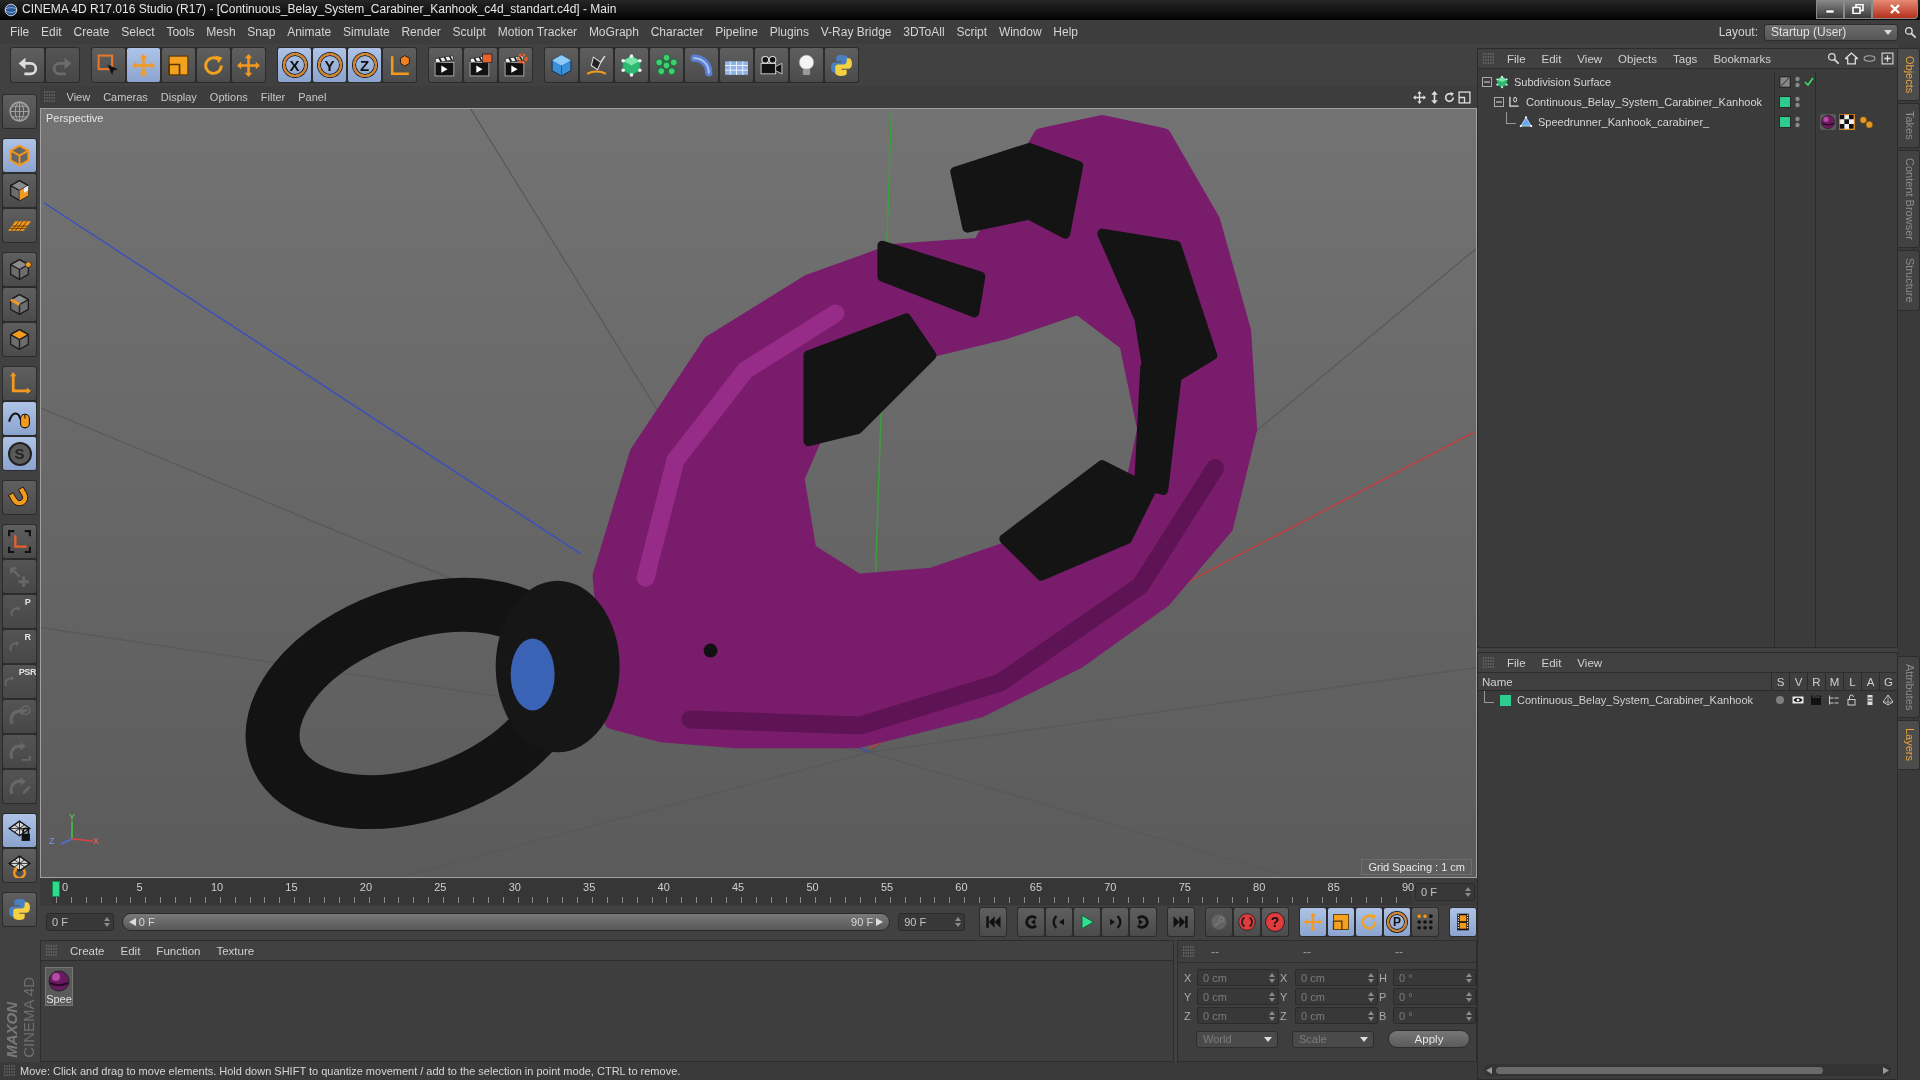 The height and width of the screenshot is (1080, 1920). I want to click on undo-button, so click(27, 65).